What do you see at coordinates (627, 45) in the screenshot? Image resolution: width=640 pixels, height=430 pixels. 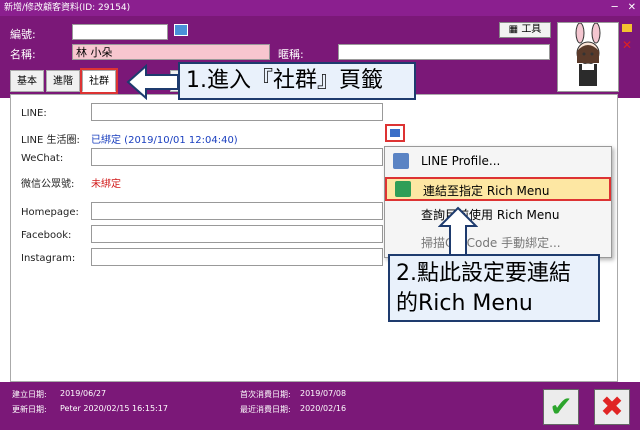 I see `delete-photo-icon: ✕` at bounding box center [627, 45].